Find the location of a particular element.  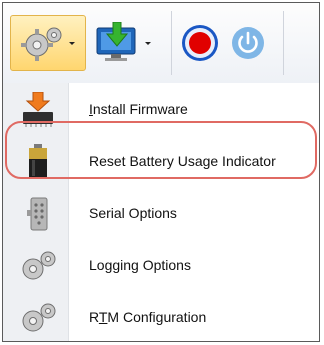

menu-item-label: Install Firmware is located at coordinates (138, 109).